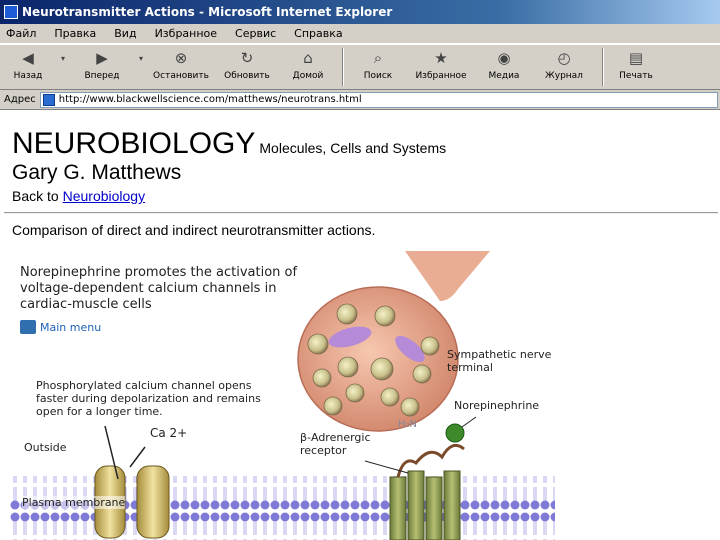 The width and height of the screenshot is (720, 540). Describe the element at coordinates (497, 405) in the screenshot. I see `norepinephrine-label: Norepinephrine` at that location.